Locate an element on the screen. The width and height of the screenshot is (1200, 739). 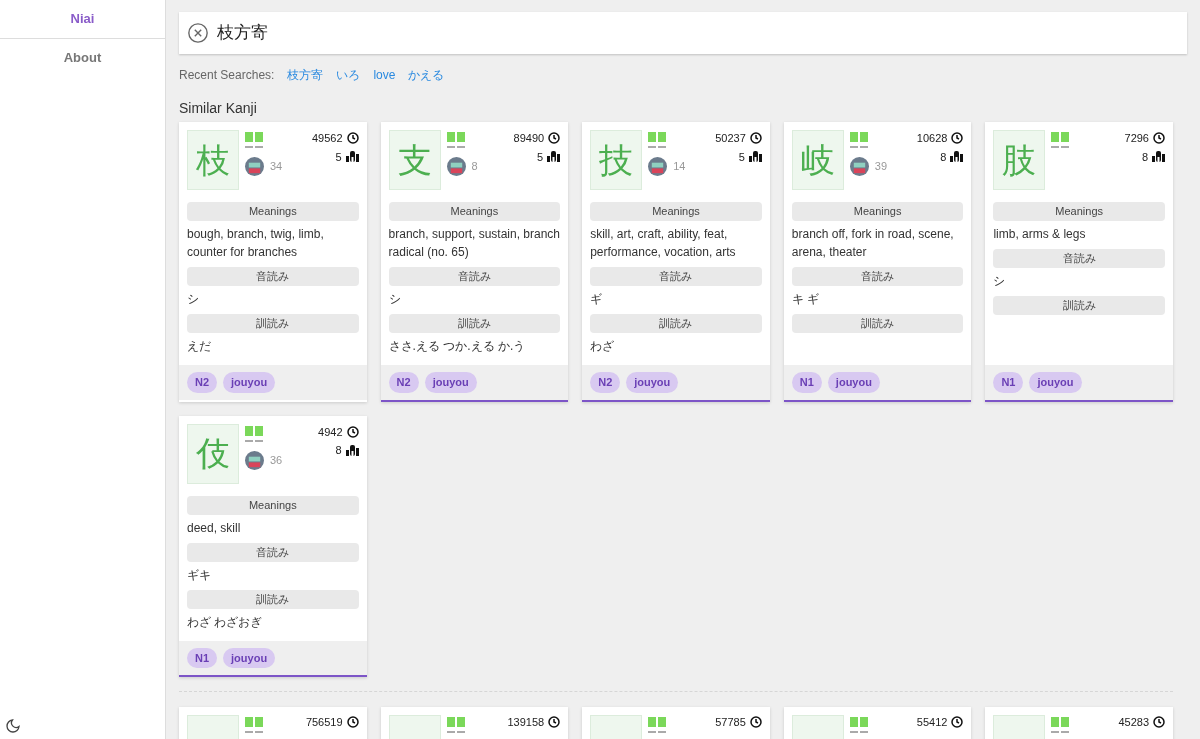
clear-icon is located at coordinates (198, 33).